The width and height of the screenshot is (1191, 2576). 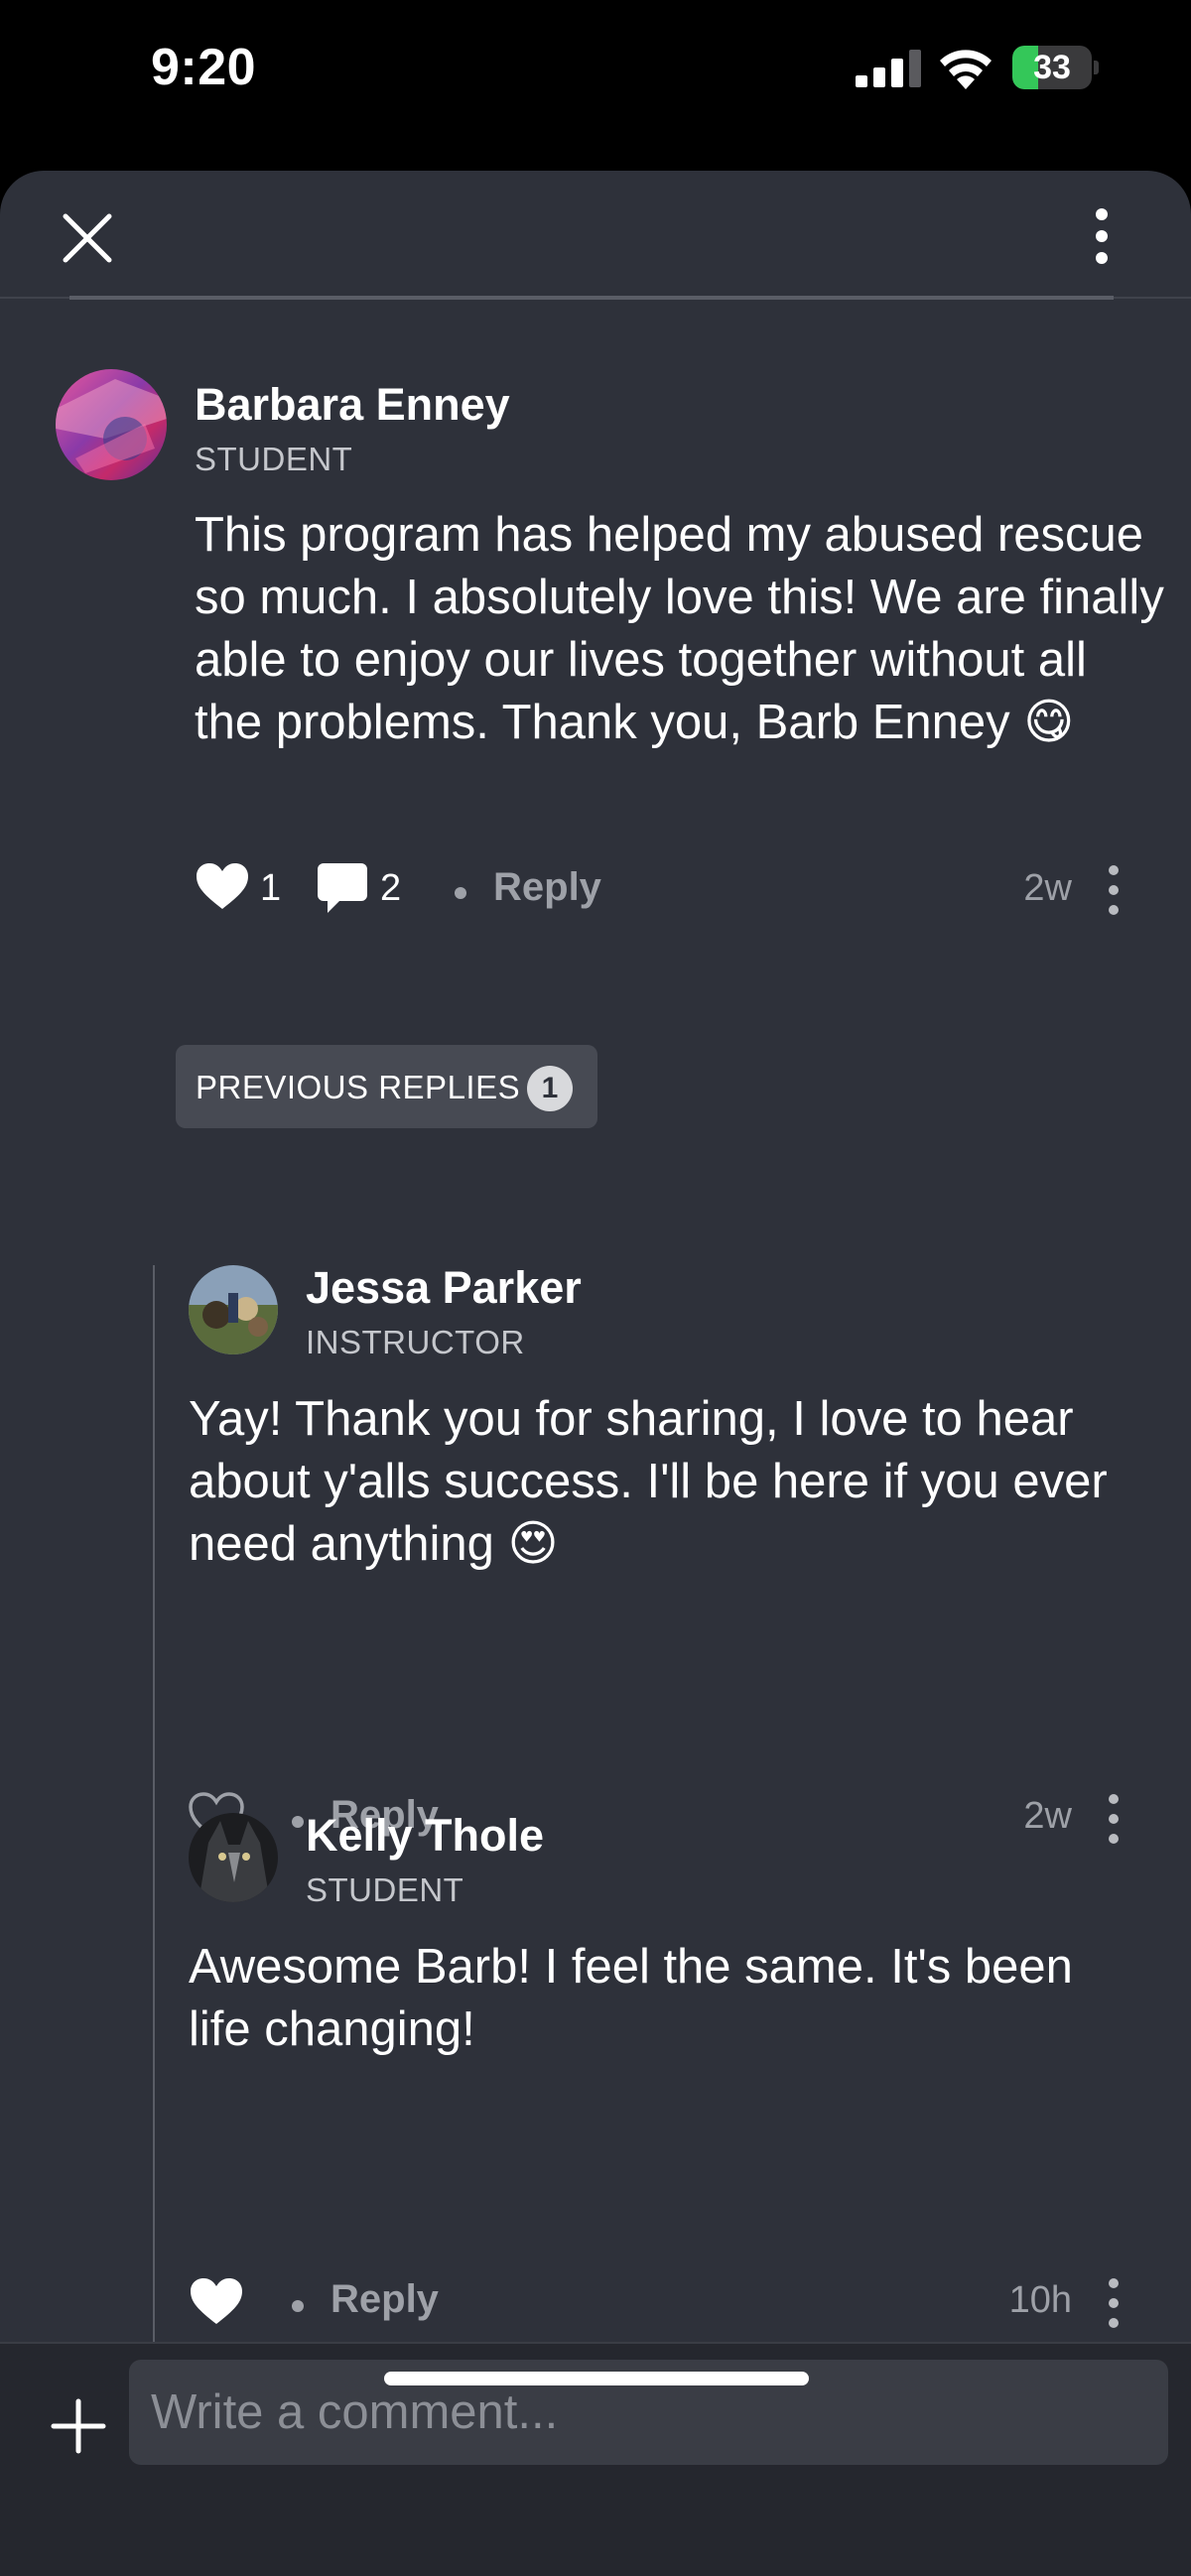 I want to click on post-options-icon, so click(x=1114, y=890).